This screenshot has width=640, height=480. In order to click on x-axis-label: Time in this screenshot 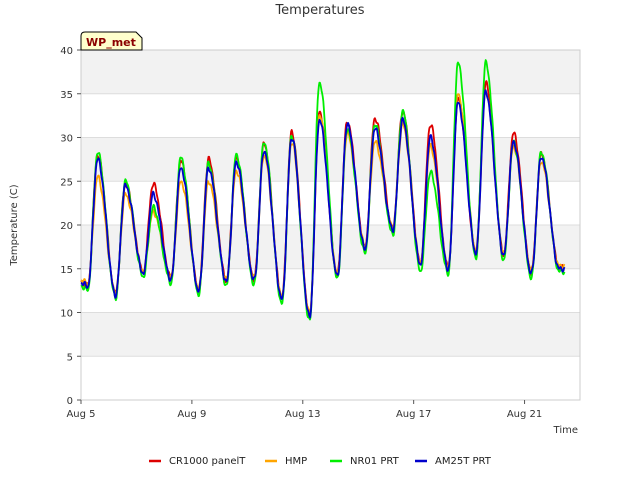, I will do `click(565, 430)`.